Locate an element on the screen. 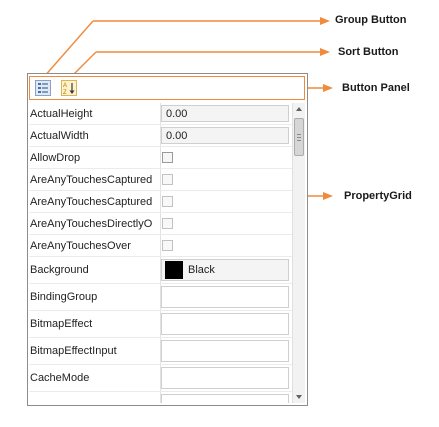  background-value: Black is located at coordinates (225, 270).